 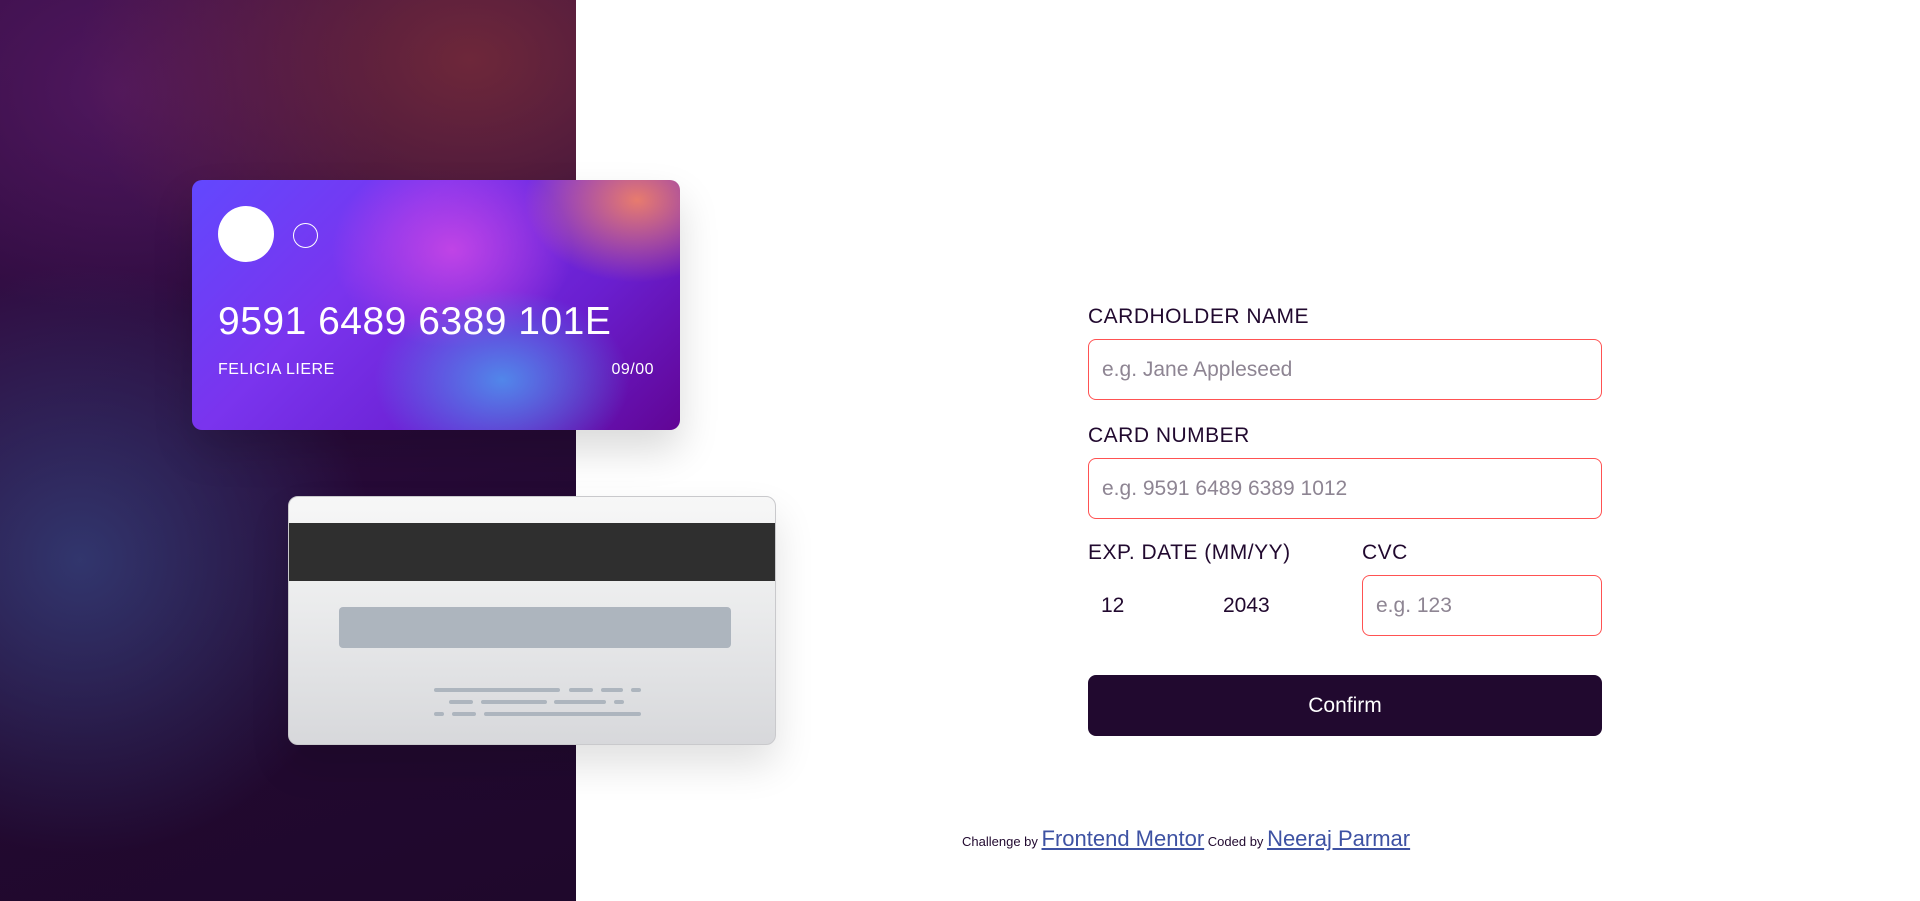 What do you see at coordinates (415, 321) in the screenshot?
I see `card-front-number: 9591 6489 6389 101E` at bounding box center [415, 321].